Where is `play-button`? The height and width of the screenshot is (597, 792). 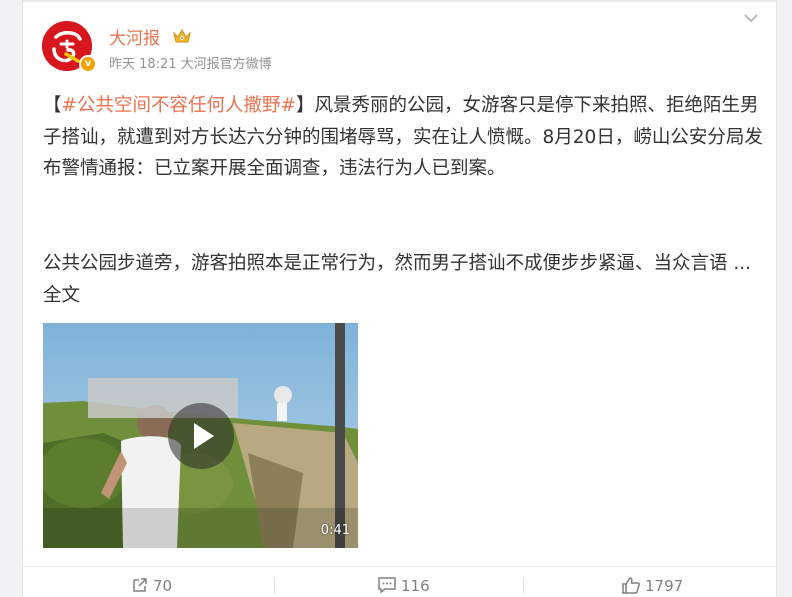 play-button is located at coordinates (201, 436).